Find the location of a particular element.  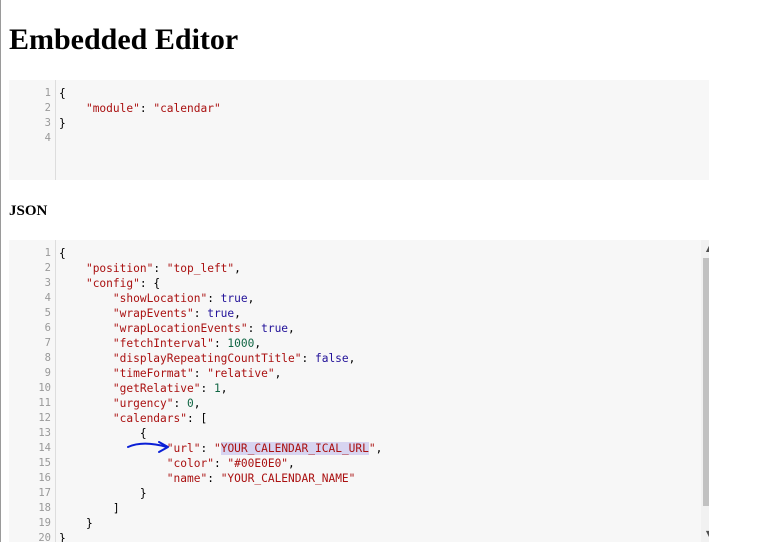

code-line: 11 "urgency": 0, is located at coordinates (359, 403).